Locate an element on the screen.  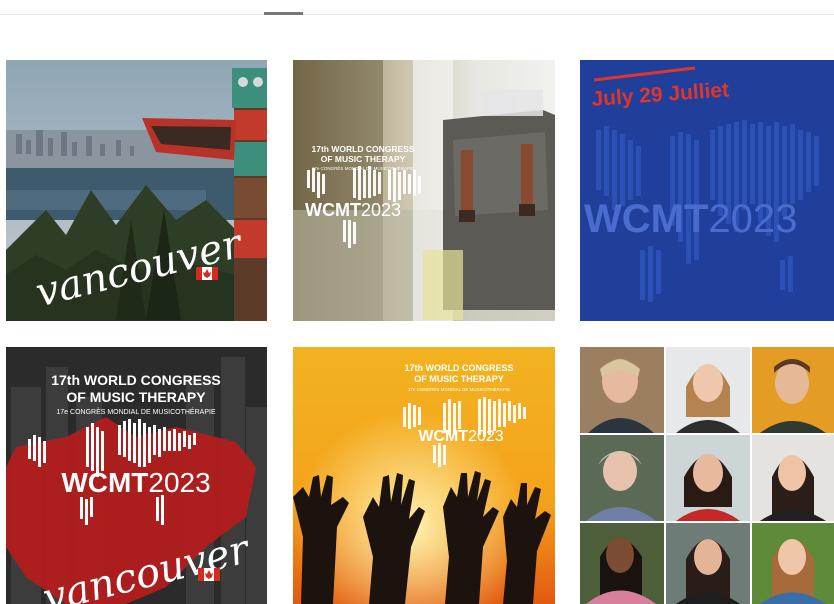
active-tab-indicator is located at coordinates (283, 13).